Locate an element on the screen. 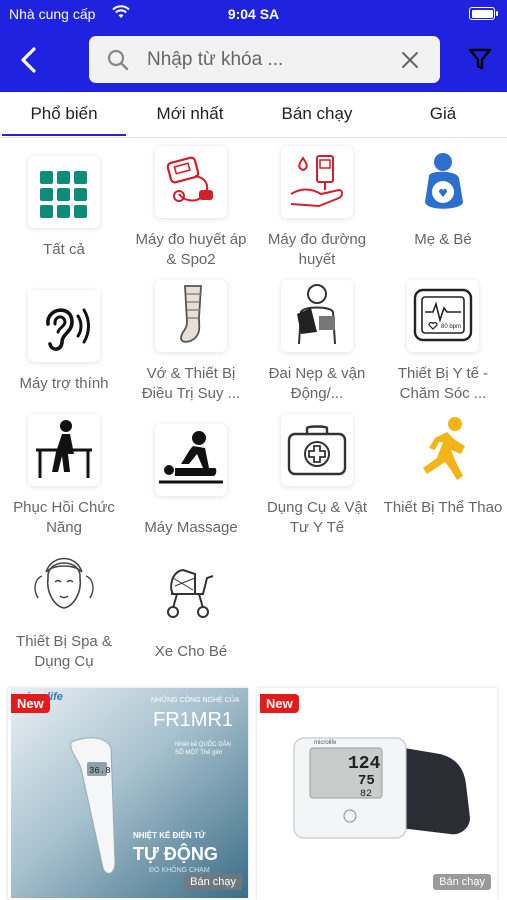  rehab-icon is located at coordinates (64, 450).